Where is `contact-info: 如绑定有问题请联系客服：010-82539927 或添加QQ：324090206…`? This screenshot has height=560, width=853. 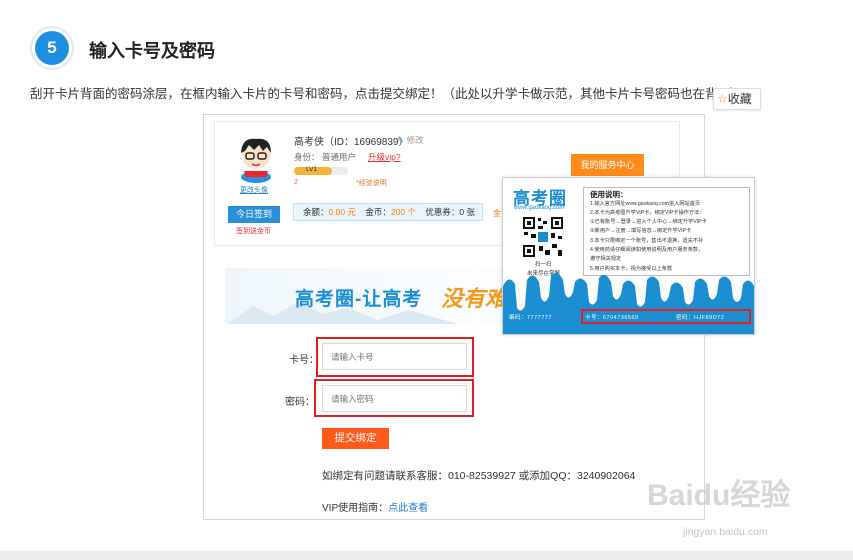 contact-info: 如绑定有问题请联系客服：010-82539927 或添加QQ：324090206… is located at coordinates (479, 476).